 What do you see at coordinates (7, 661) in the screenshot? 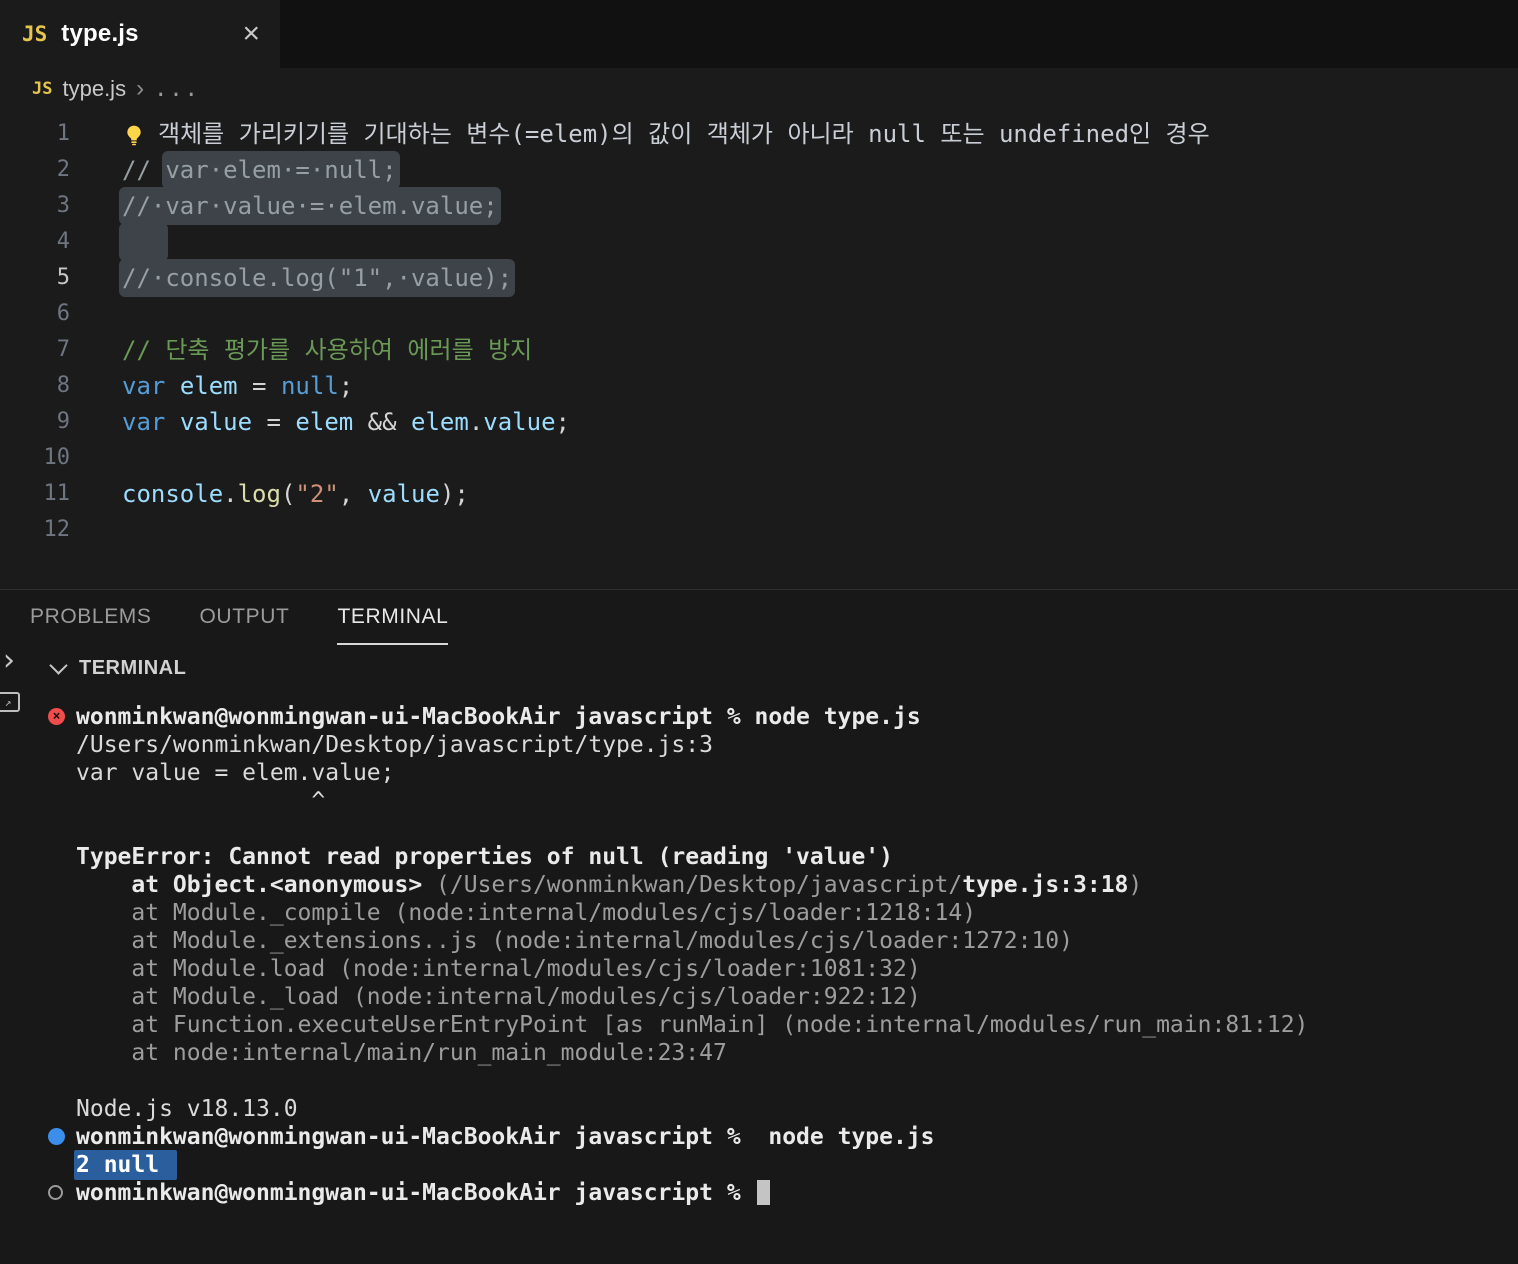
I see `chevron-right-icon: ›` at bounding box center [7, 661].